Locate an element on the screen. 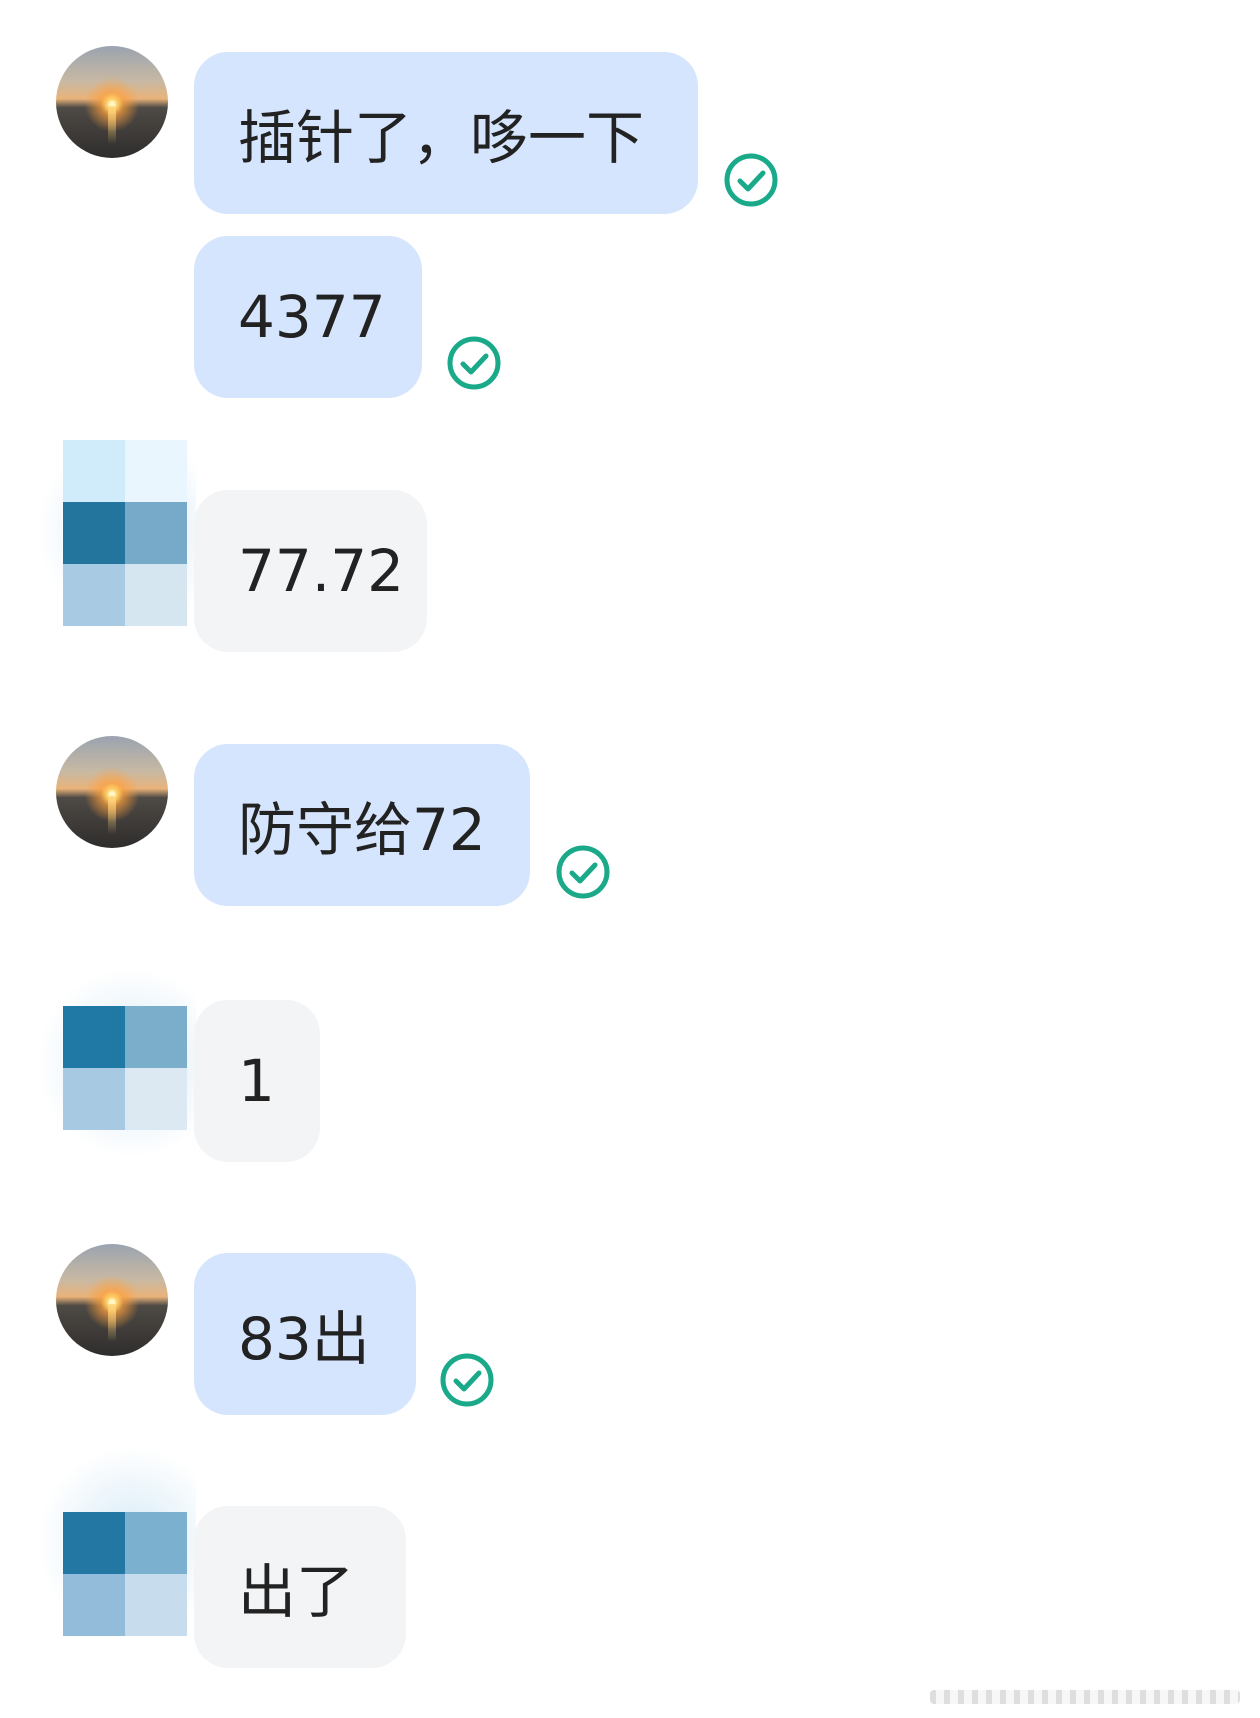 This screenshot has height=1718, width=1260. message-text: 77.72 is located at coordinates (321, 571).